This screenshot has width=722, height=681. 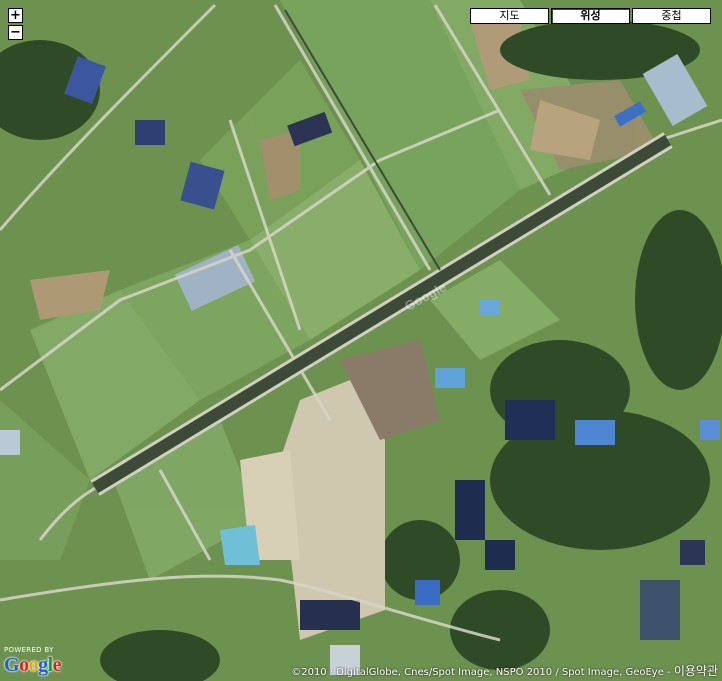 I want to click on logo-letter: g, so click(x=43, y=665).